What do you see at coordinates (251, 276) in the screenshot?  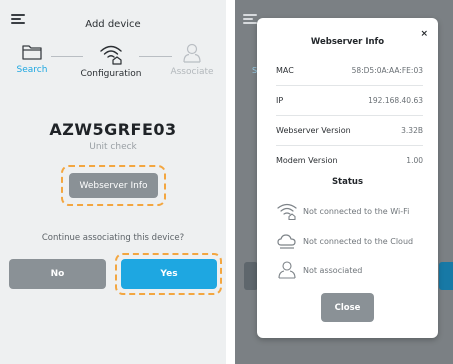 I see `no-button-backdrop` at bounding box center [251, 276].